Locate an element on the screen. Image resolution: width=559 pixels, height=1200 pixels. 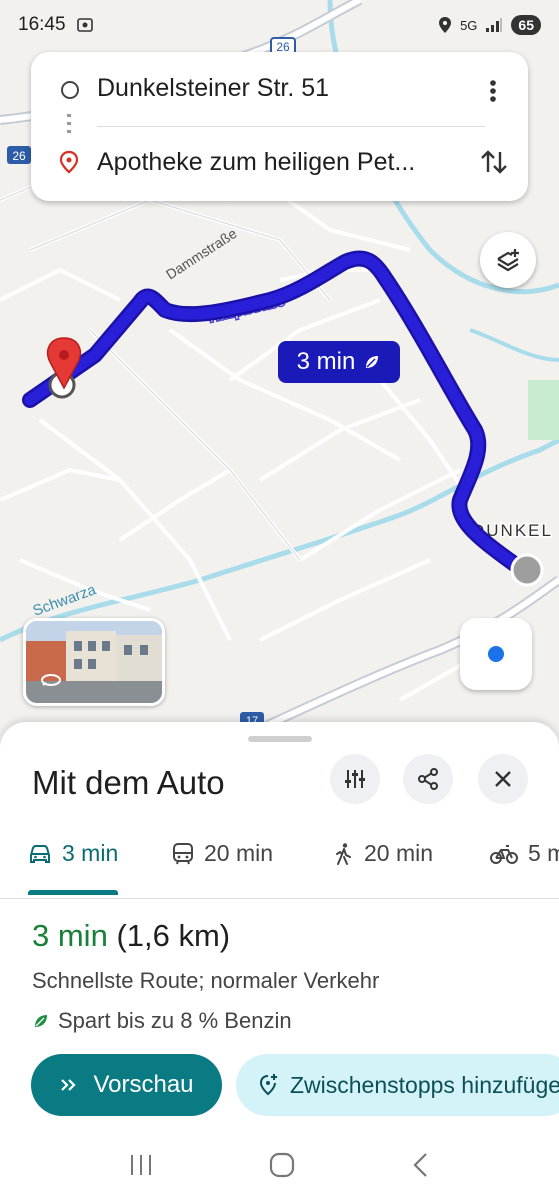
swap-vert-icon is located at coordinates (494, 162).